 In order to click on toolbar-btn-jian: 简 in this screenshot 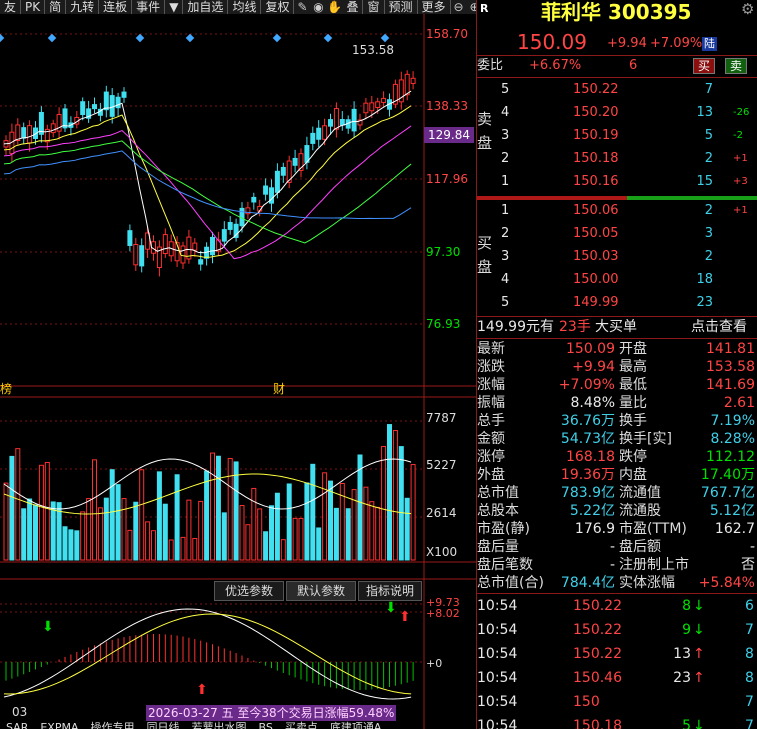, I will do `click(56, 7)`.